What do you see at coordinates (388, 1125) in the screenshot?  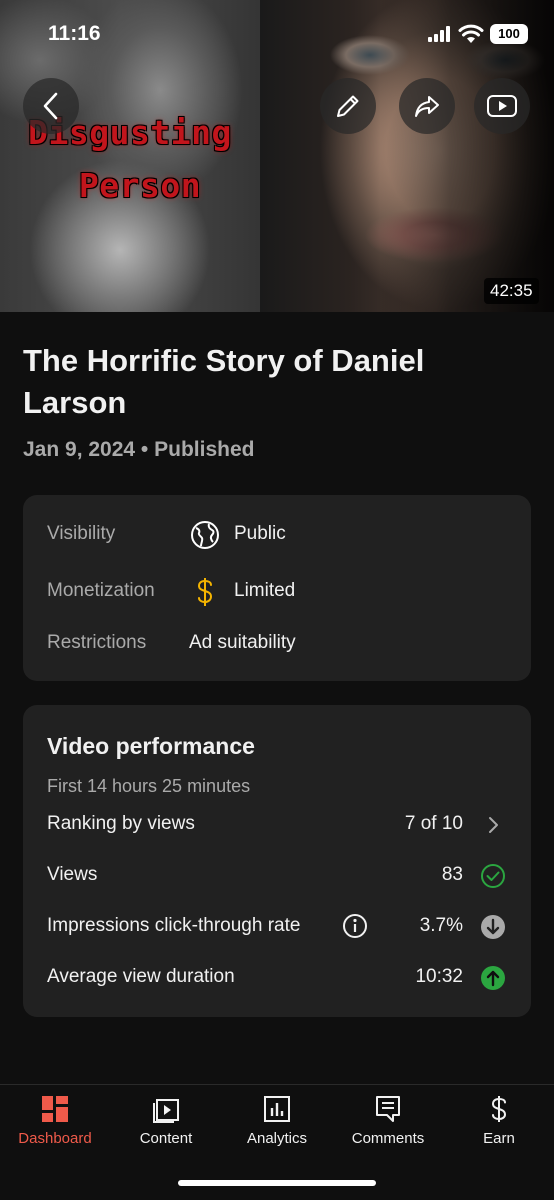 I see `nav-comments: Comments` at bounding box center [388, 1125].